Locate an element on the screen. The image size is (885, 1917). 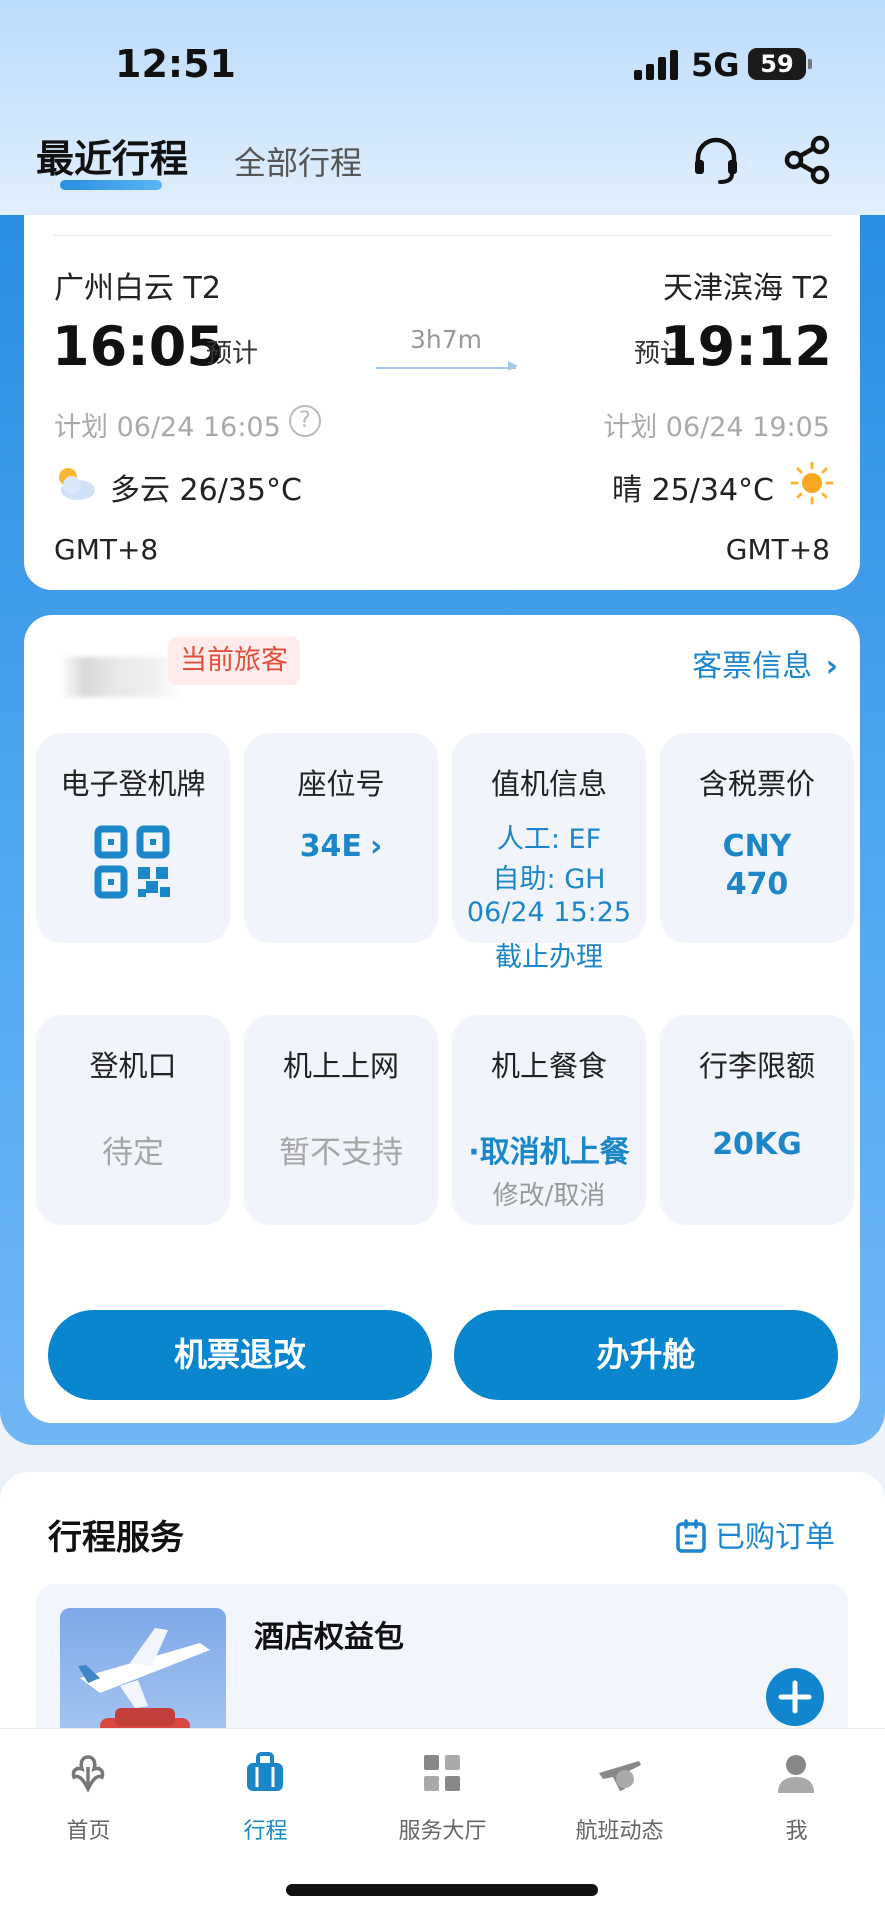
nav-label: 航班动态 is located at coordinates (619, 1831).